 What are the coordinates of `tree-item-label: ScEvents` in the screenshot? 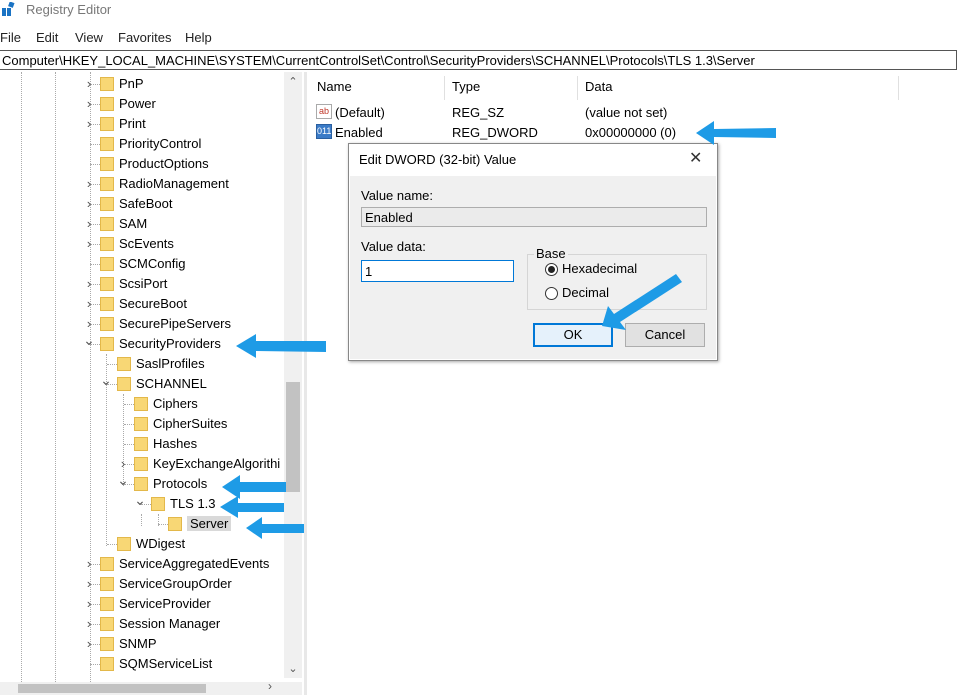 It's located at (146, 243).